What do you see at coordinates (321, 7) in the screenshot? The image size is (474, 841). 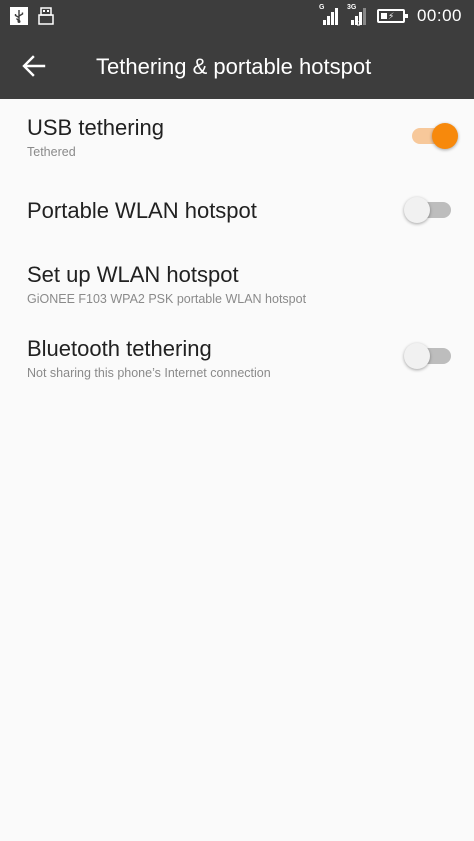 I see `signal-type-label: G` at bounding box center [321, 7].